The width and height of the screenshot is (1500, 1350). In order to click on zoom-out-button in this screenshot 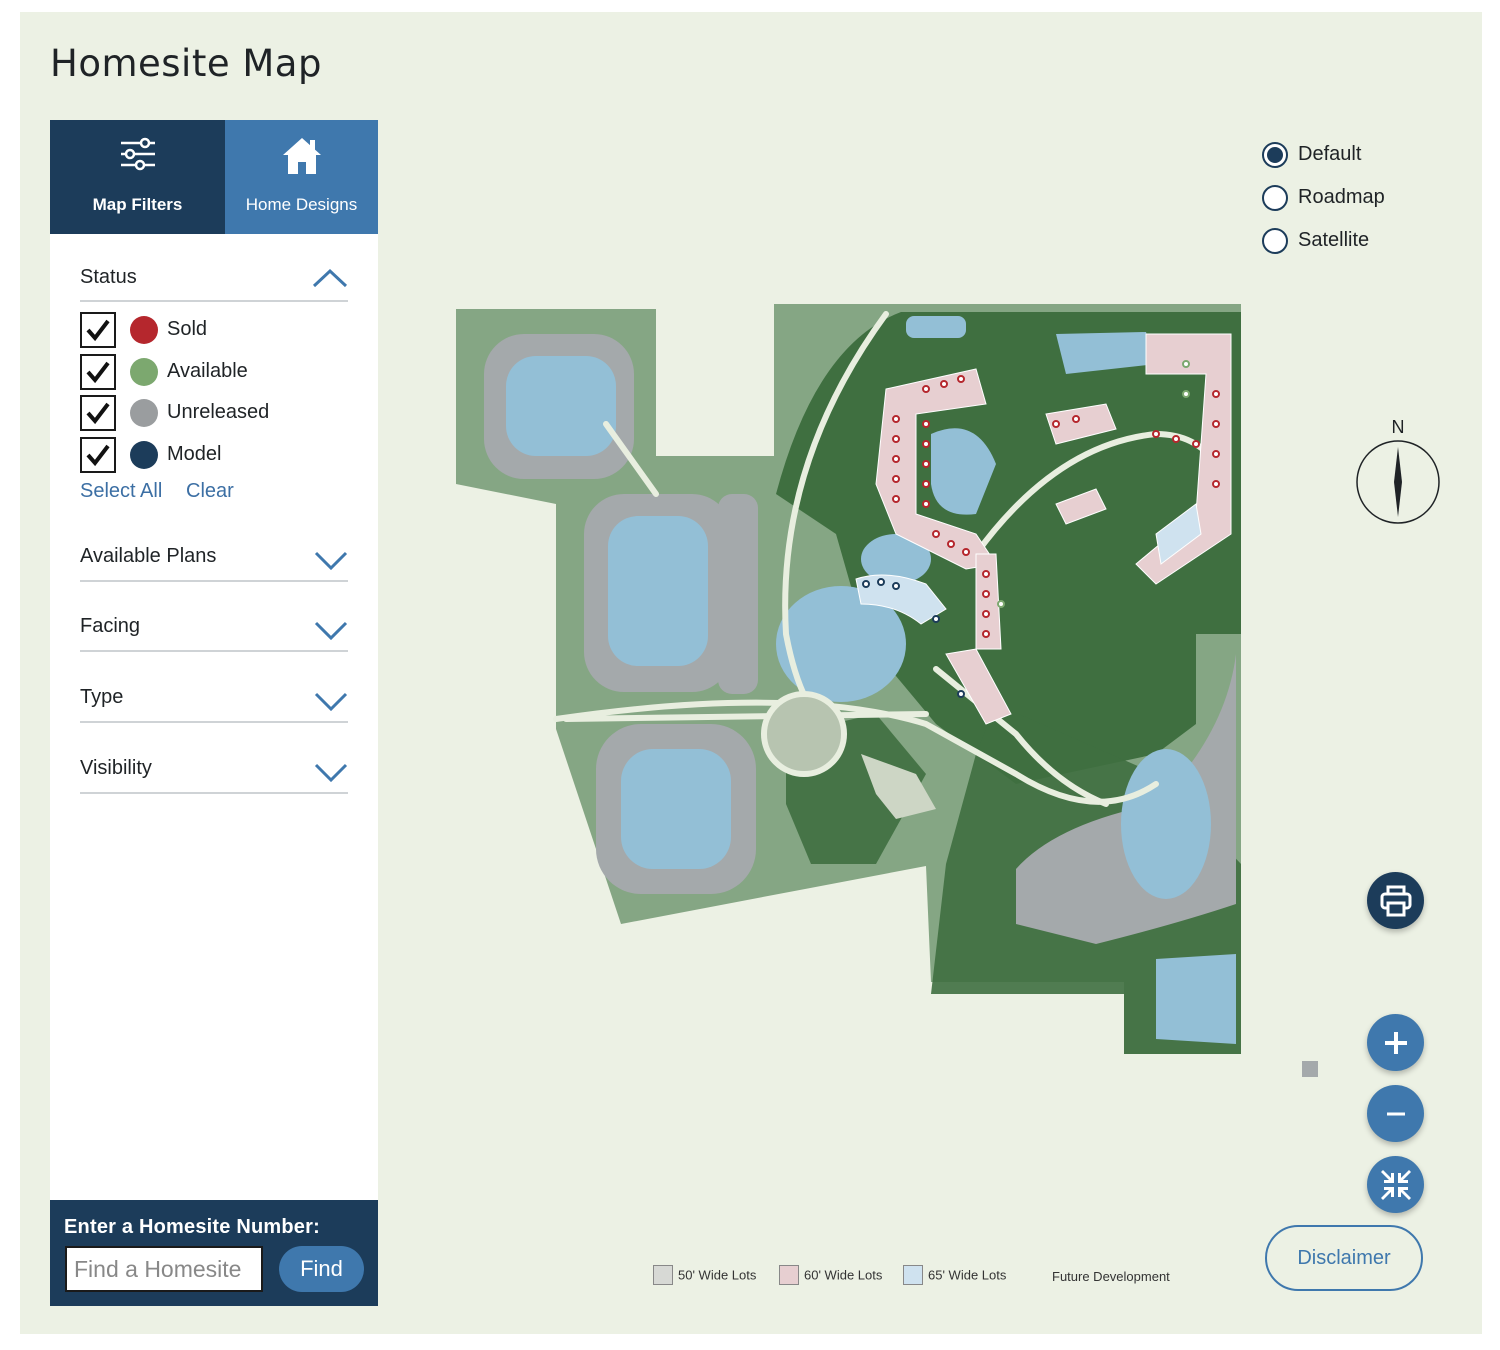, I will do `click(1395, 1113)`.